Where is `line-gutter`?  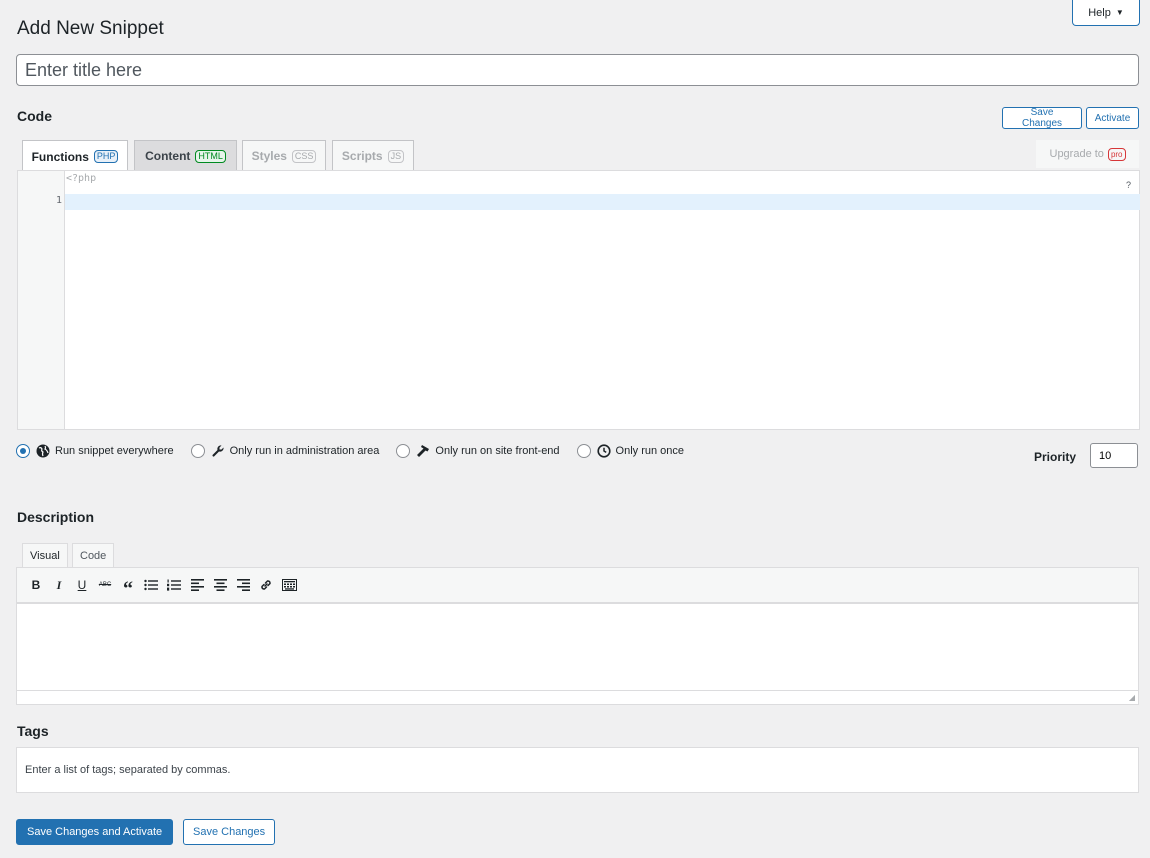 line-gutter is located at coordinates (41, 300).